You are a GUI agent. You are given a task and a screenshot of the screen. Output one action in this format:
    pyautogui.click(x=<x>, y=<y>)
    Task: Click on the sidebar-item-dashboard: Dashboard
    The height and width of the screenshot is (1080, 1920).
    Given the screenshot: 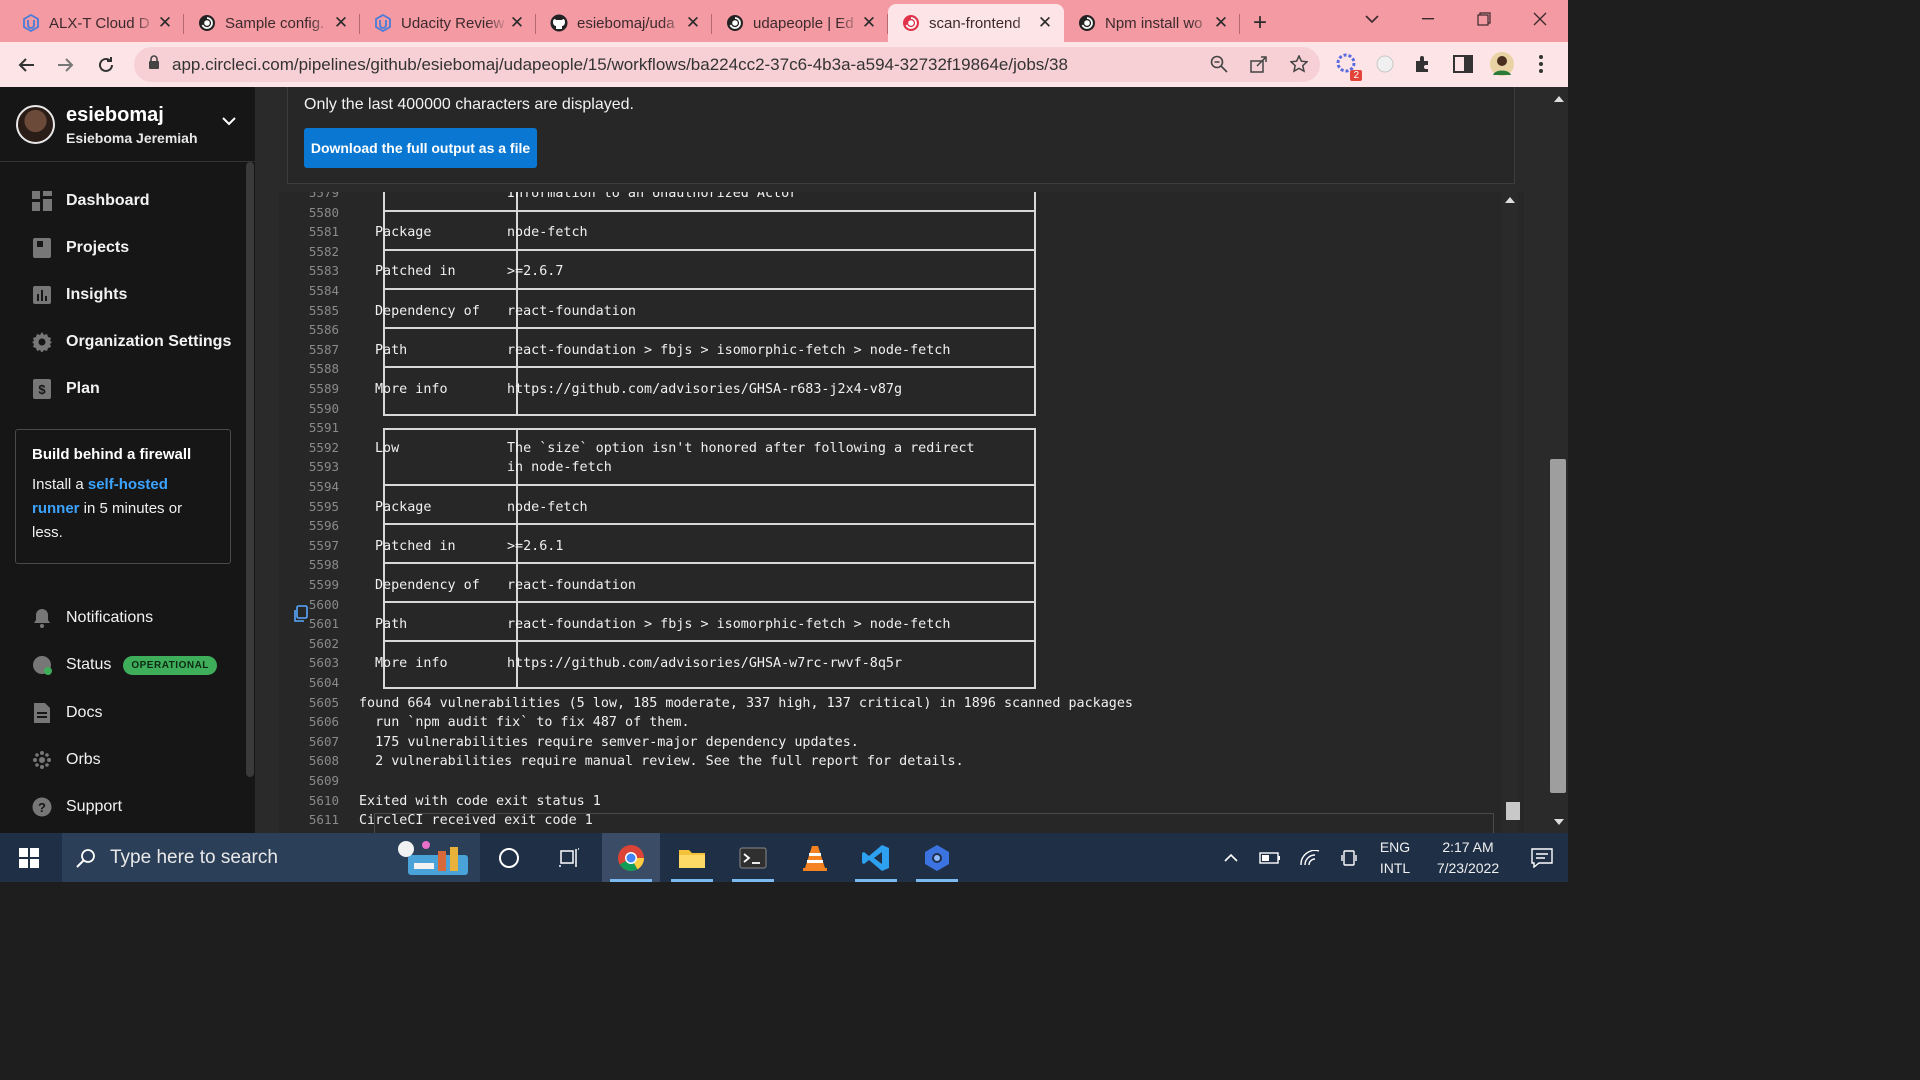 What is the action you would take?
    pyautogui.click(x=91, y=201)
    